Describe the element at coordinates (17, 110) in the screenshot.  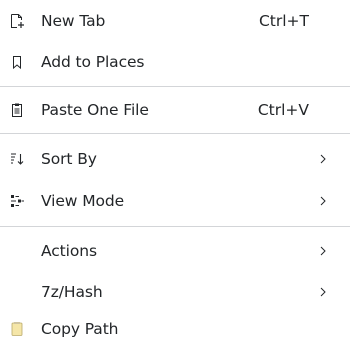
I see `paste-icon` at that location.